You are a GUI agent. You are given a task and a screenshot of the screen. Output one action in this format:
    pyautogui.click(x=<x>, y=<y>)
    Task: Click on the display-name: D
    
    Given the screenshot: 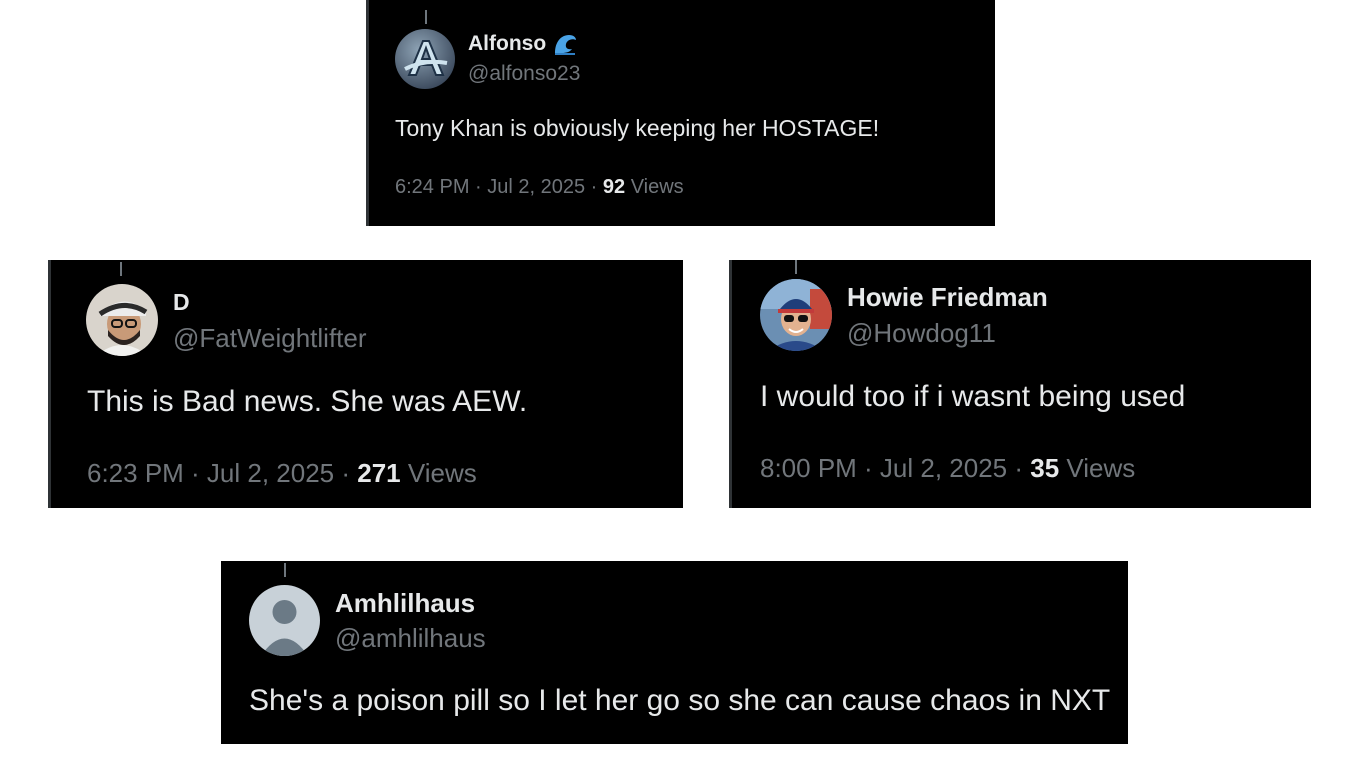 What is the action you would take?
    pyautogui.click(x=181, y=302)
    